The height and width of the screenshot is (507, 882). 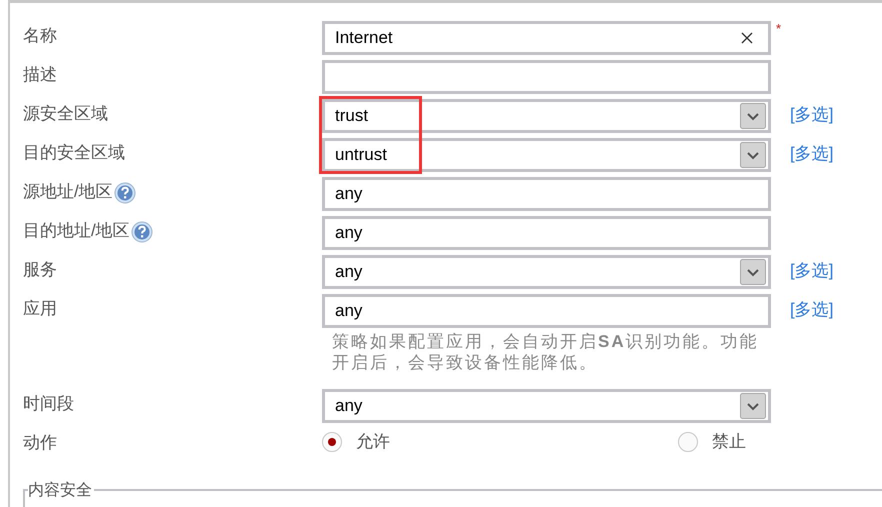 What do you see at coordinates (40, 443) in the screenshot?
I see `field-label: 动作` at bounding box center [40, 443].